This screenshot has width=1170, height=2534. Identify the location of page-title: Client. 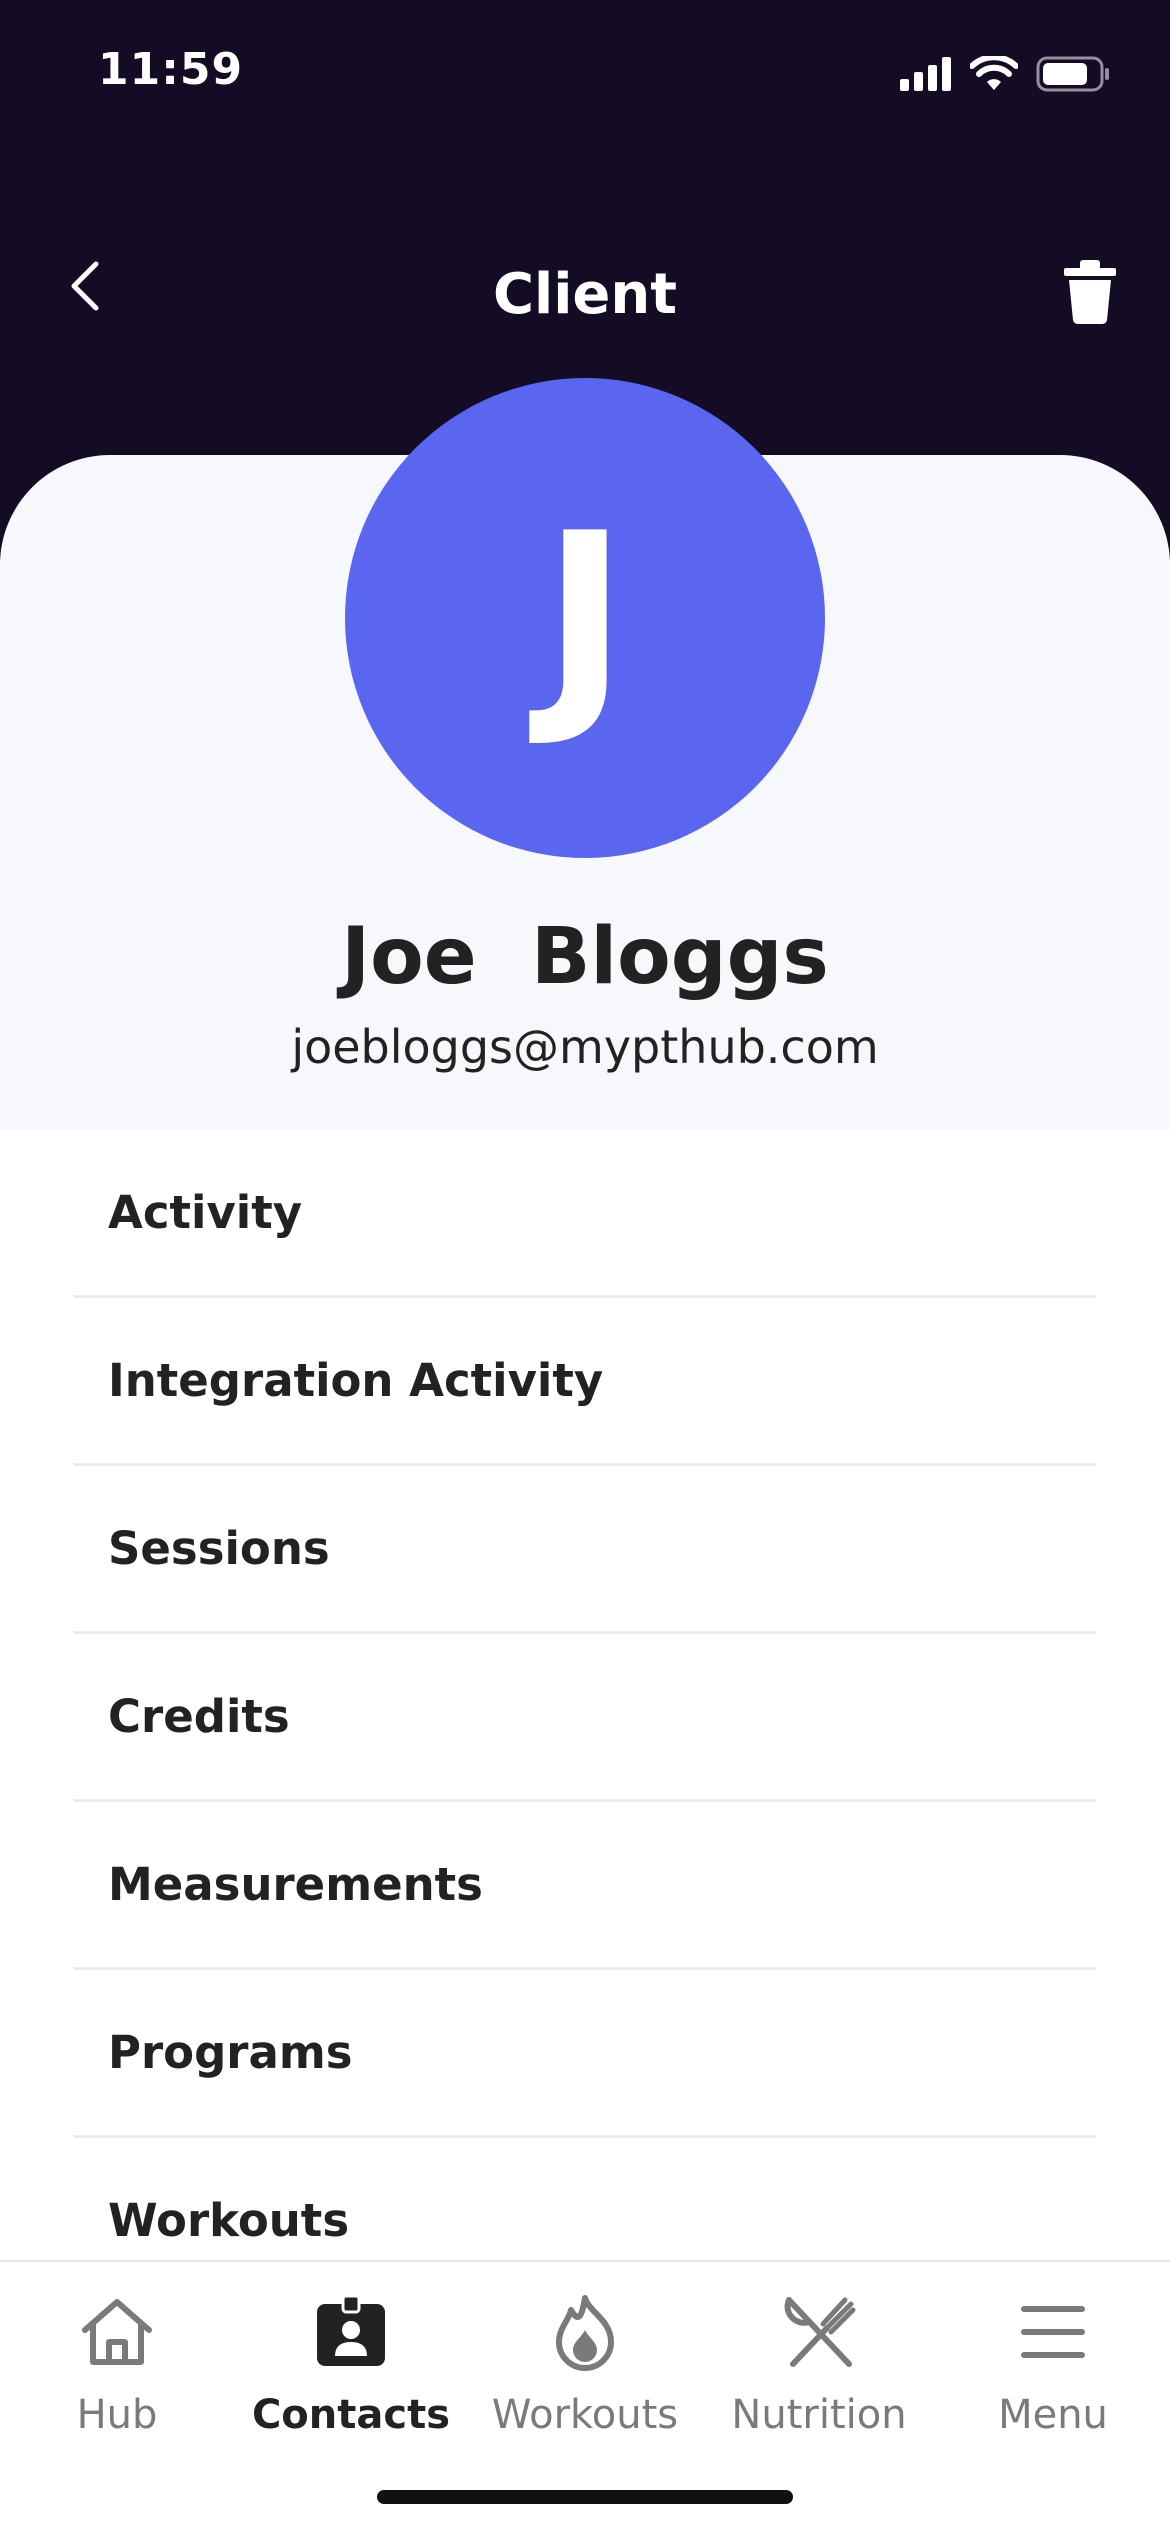
(585, 294).